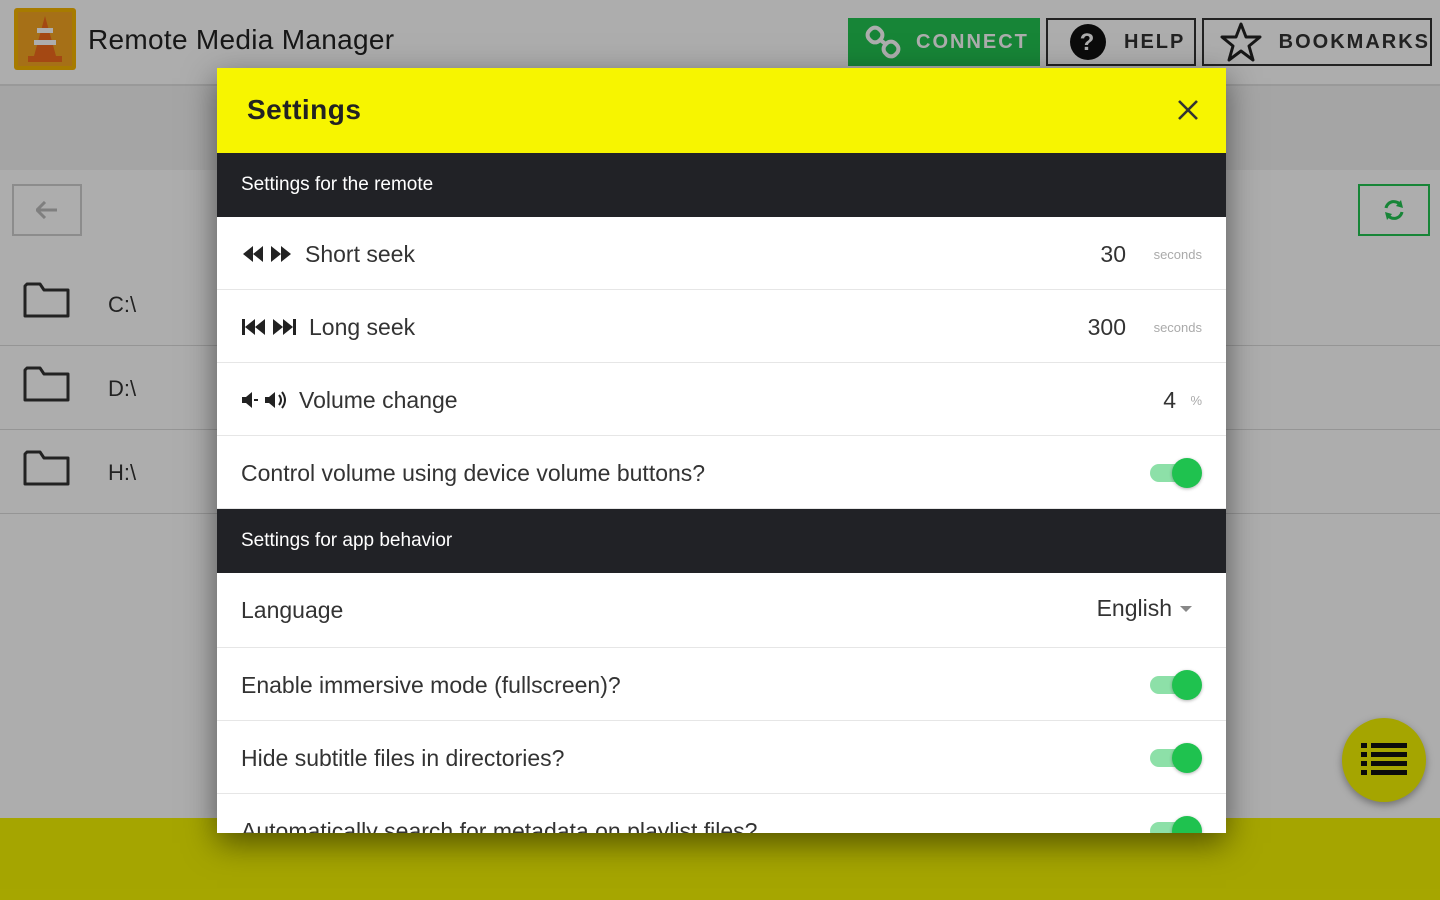 The width and height of the screenshot is (1440, 900). Describe the element at coordinates (1175, 473) in the screenshot. I see `volume-buttons-toggle` at that location.